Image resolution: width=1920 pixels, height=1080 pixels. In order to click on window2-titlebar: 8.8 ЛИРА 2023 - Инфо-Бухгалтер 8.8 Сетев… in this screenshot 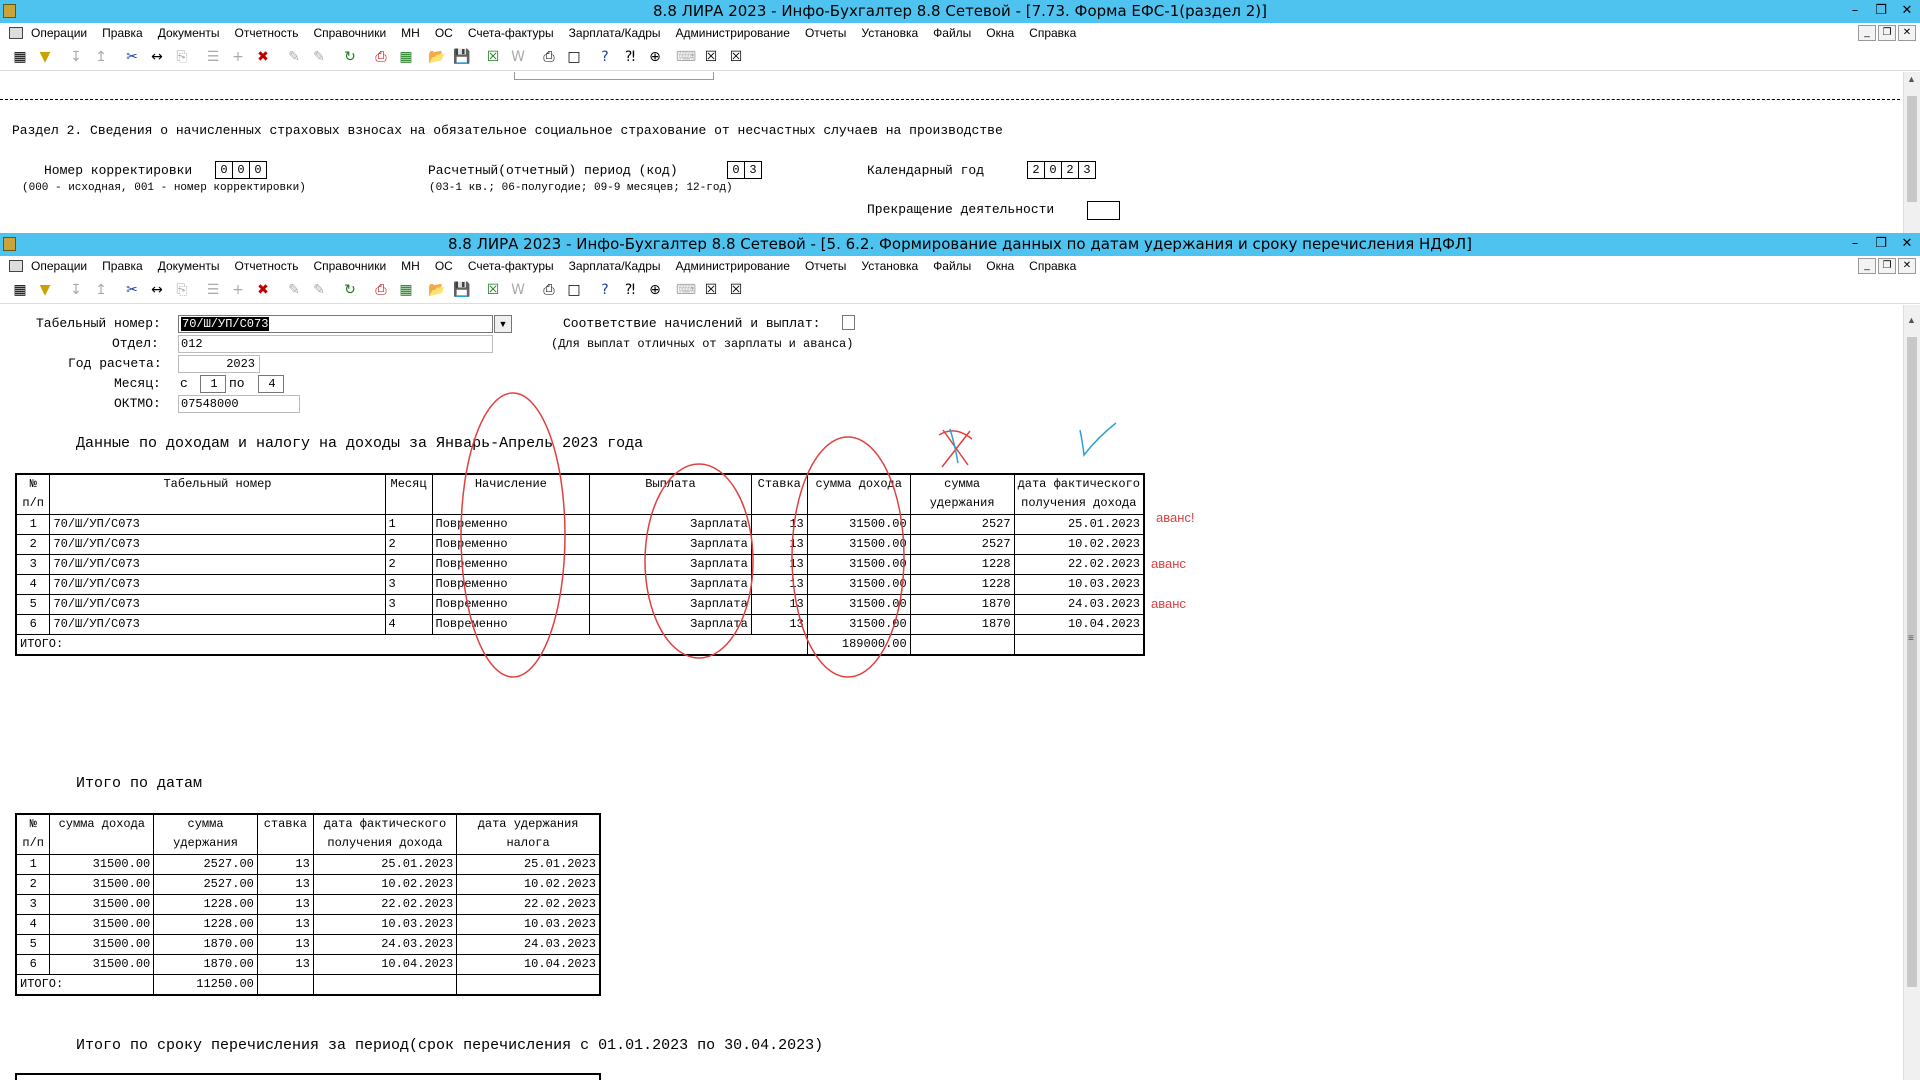, I will do `click(960, 244)`.